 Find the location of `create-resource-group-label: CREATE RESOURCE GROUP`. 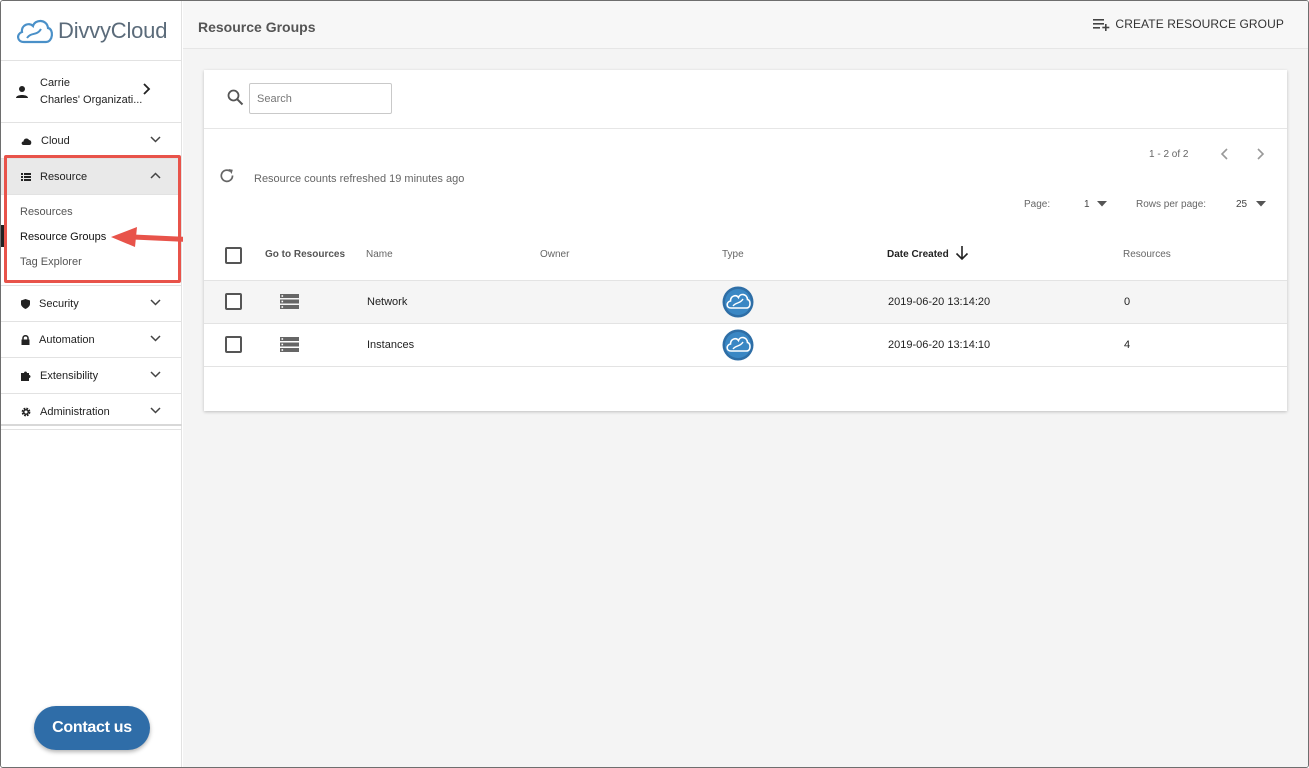

create-resource-group-label: CREATE RESOURCE GROUP is located at coordinates (1199, 24).